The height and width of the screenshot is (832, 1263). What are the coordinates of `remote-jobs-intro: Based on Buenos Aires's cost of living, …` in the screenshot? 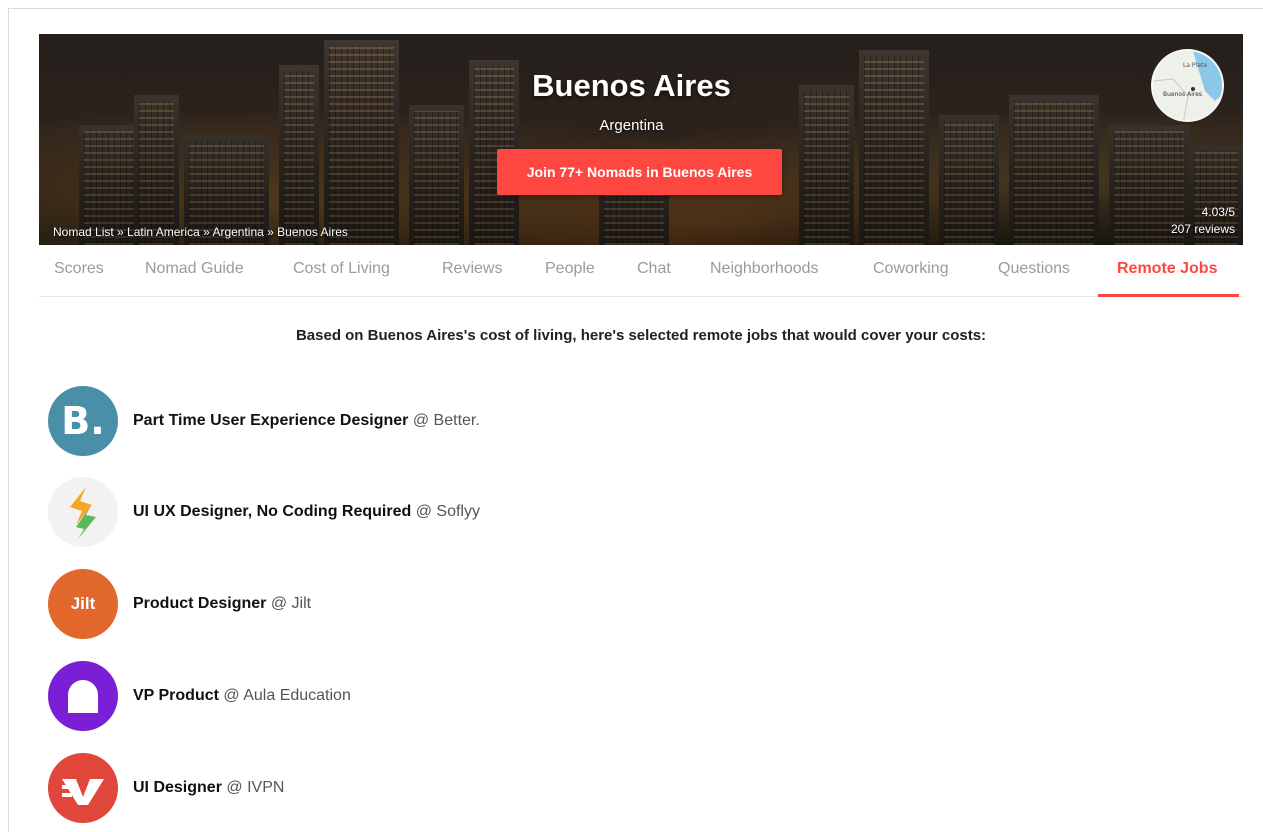 It's located at (641, 335).